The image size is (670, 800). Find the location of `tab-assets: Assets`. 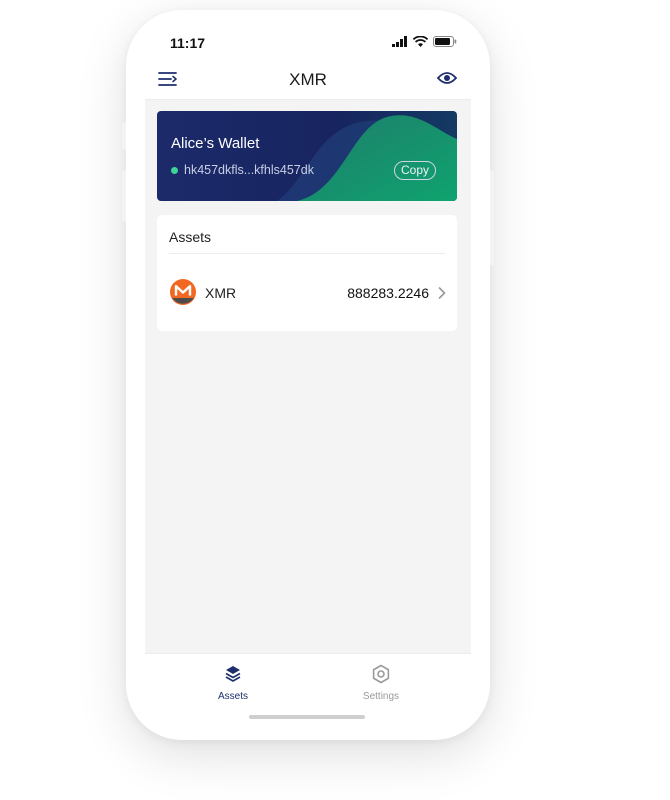

tab-assets: Assets is located at coordinates (233, 683).